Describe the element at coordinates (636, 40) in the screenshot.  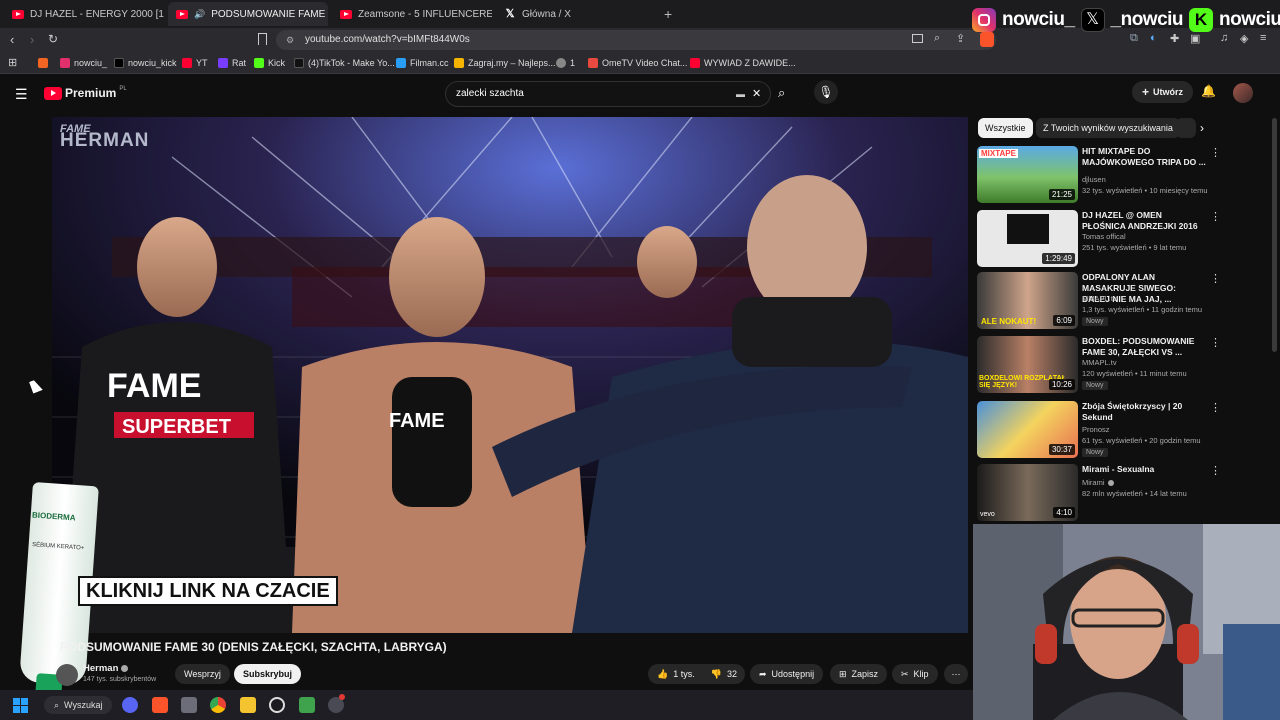
I see `url-field: ⚙ youtube.com/watch?v=bIMFt844W0s` at that location.